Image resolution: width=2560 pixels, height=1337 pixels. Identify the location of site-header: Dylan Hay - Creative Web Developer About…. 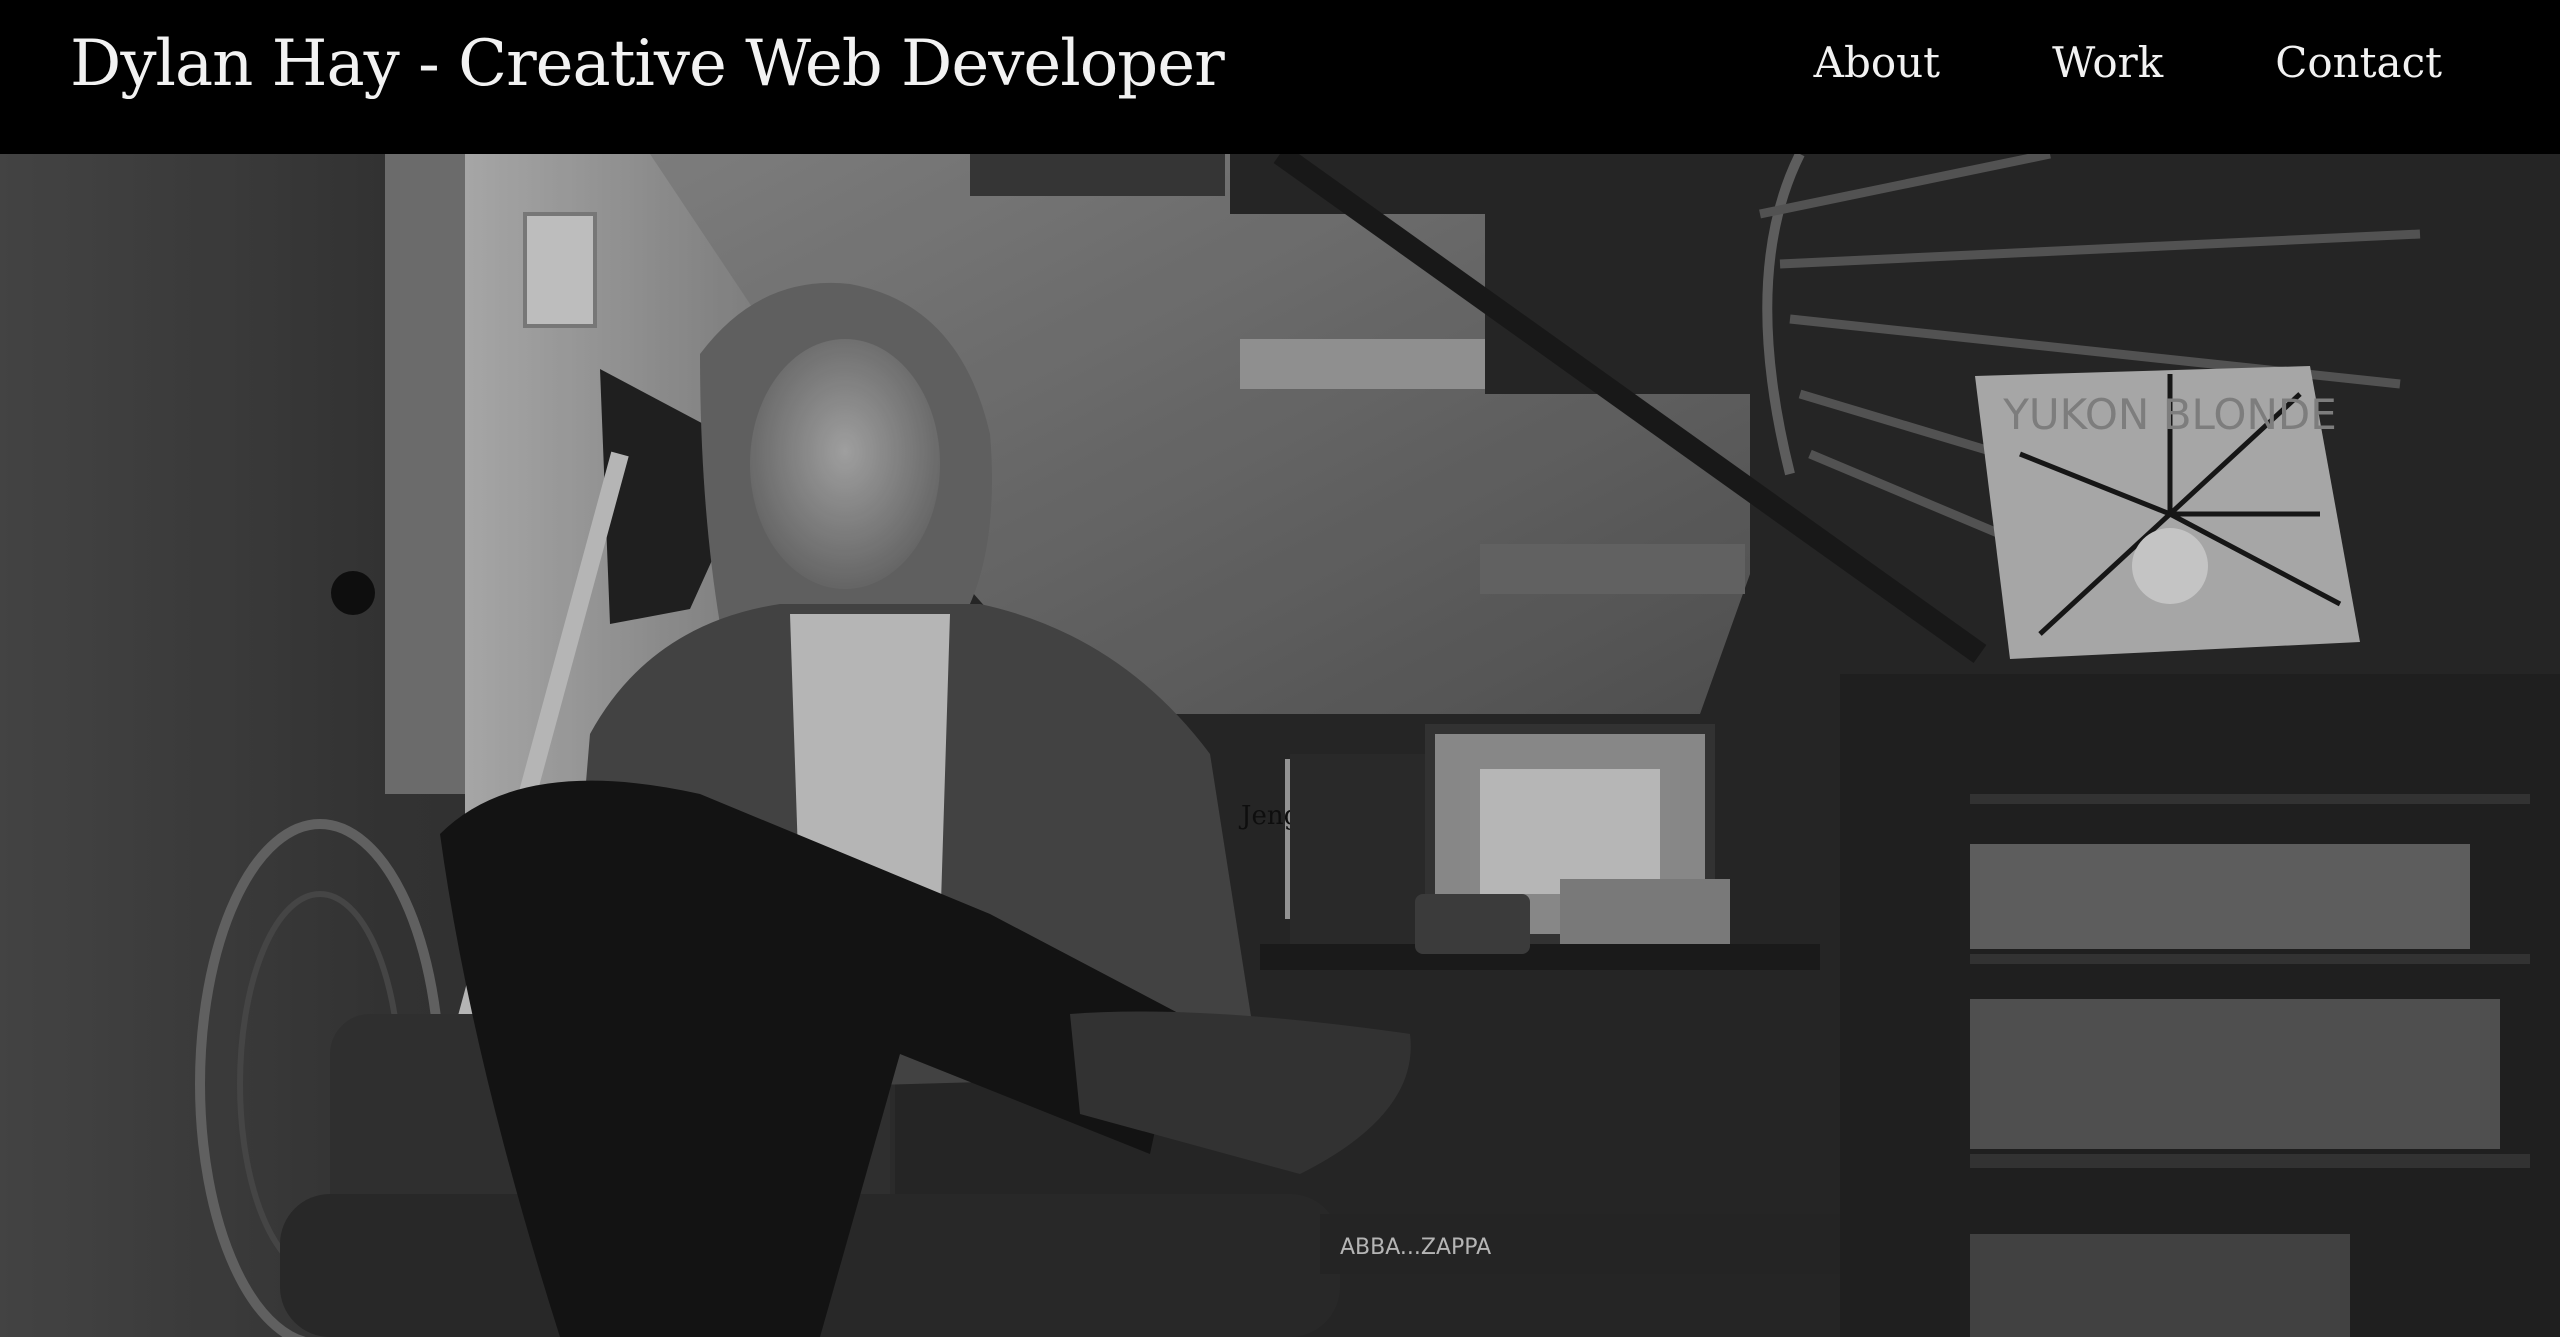
(1280, 77).